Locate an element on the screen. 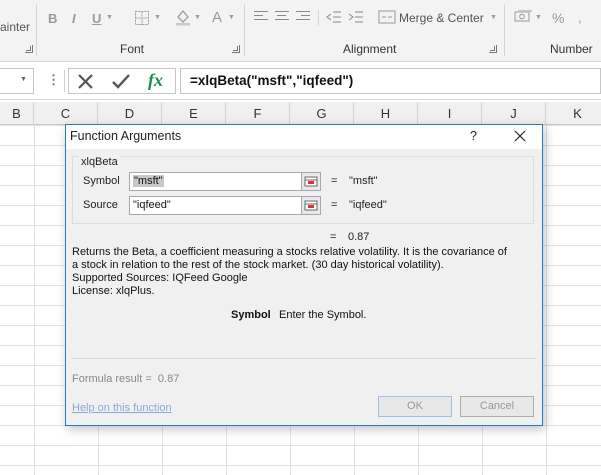  cancel-button: Cancel is located at coordinates (497, 406).